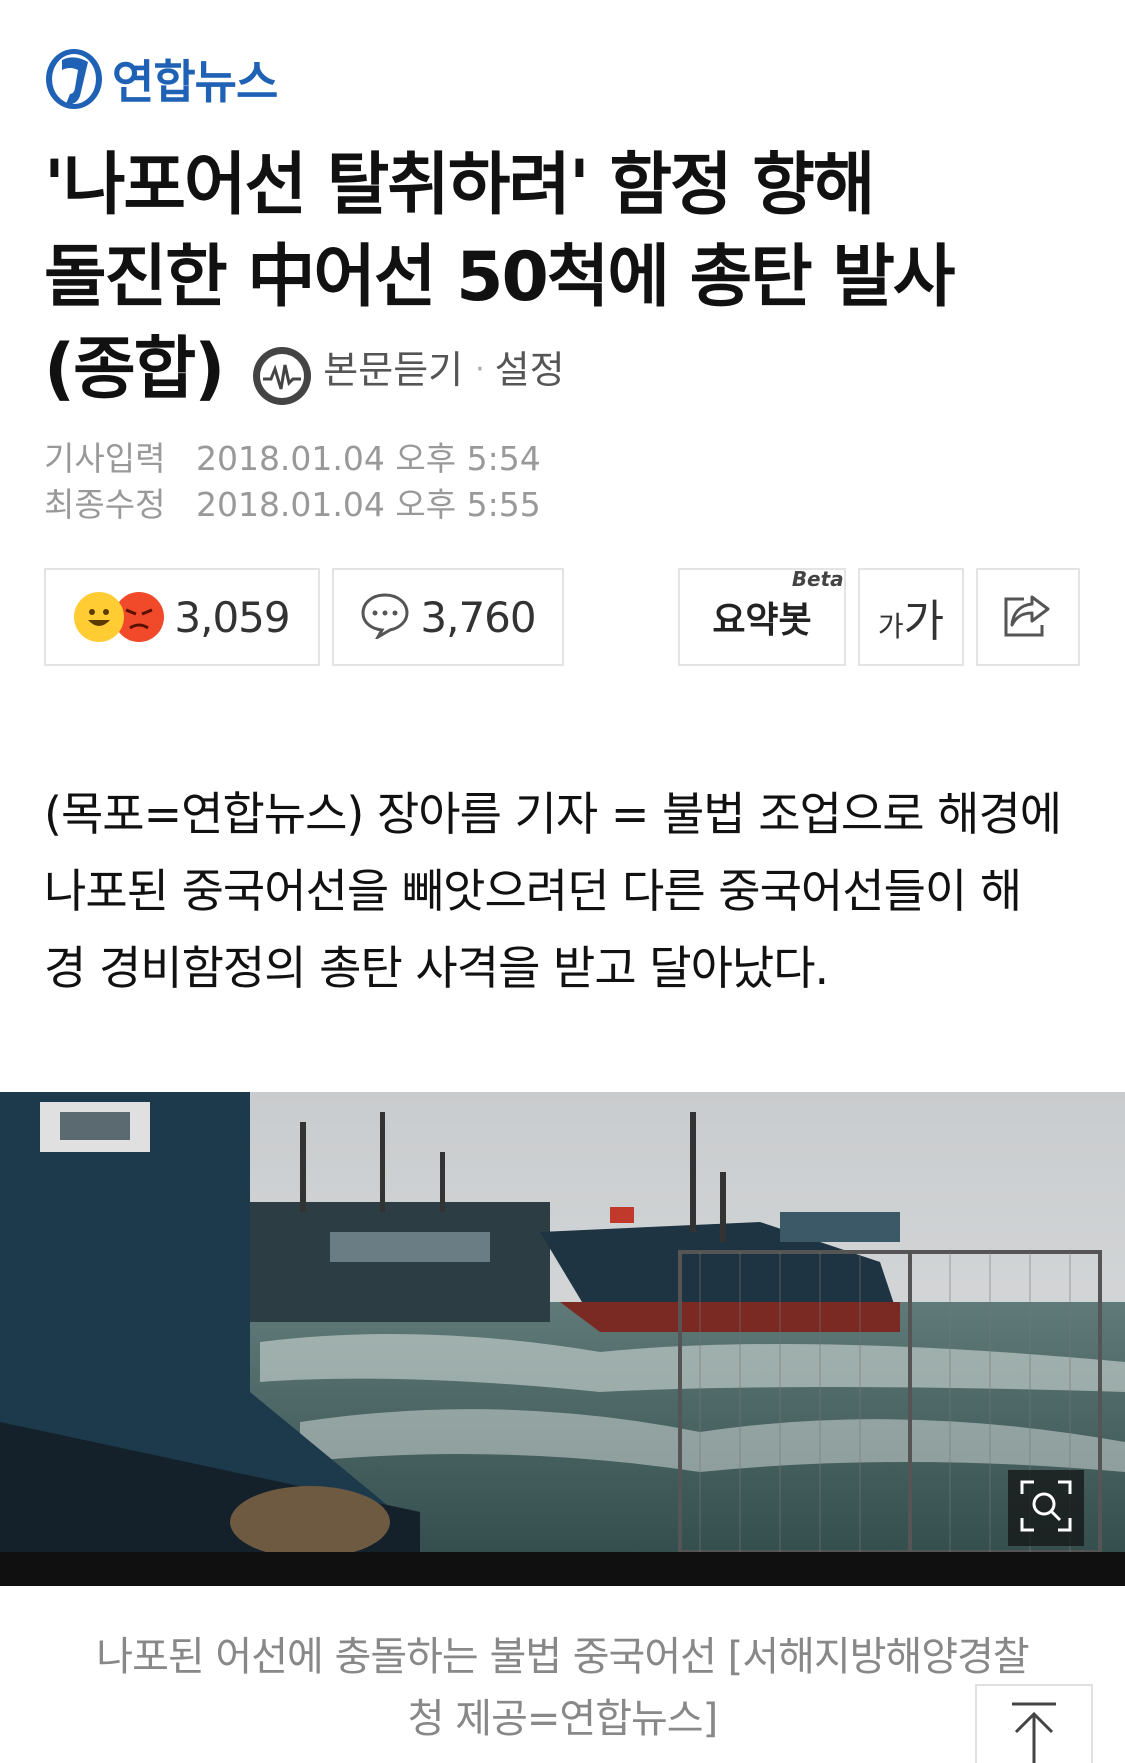 Image resolution: width=1125 pixels, height=1763 pixels. Describe the element at coordinates (924, 621) in the screenshot. I see `font-size-large: 가` at that location.